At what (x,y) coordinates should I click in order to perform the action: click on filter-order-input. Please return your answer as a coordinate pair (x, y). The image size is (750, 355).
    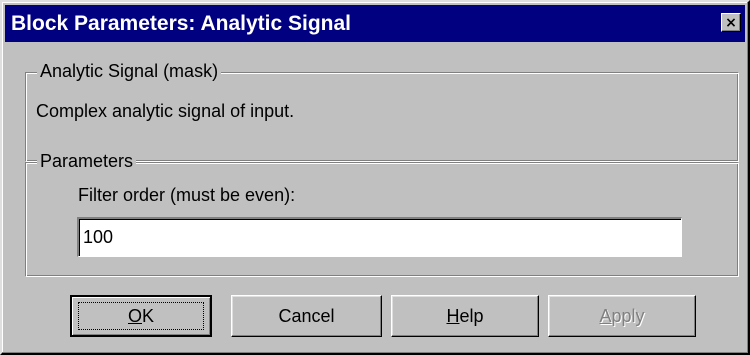
    Looking at the image, I should click on (379, 237).